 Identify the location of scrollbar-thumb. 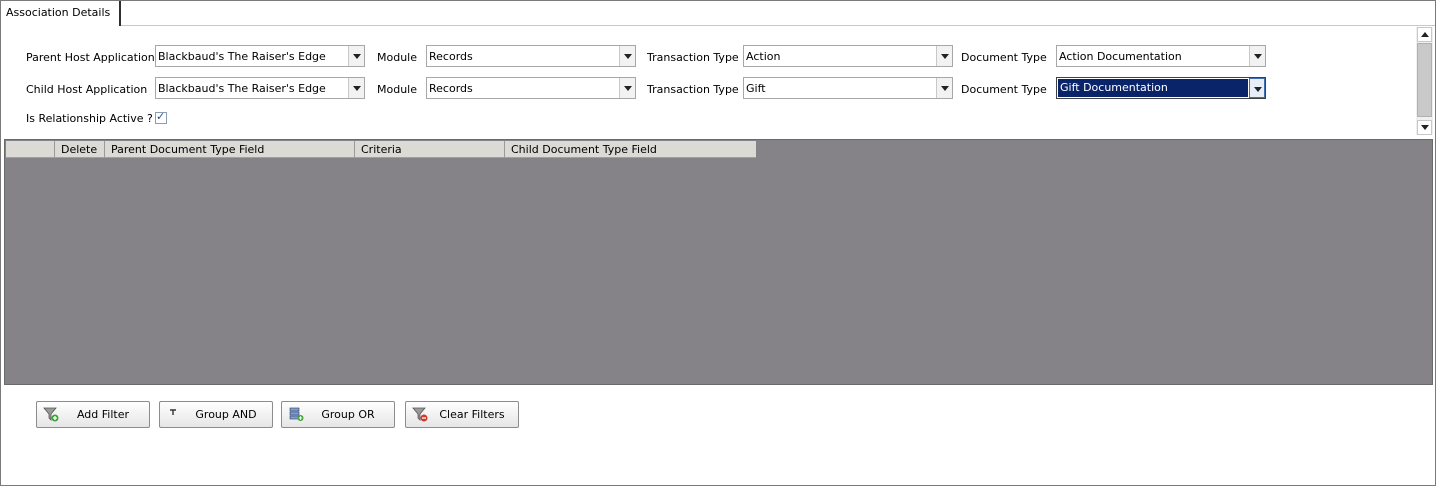
(1424, 80).